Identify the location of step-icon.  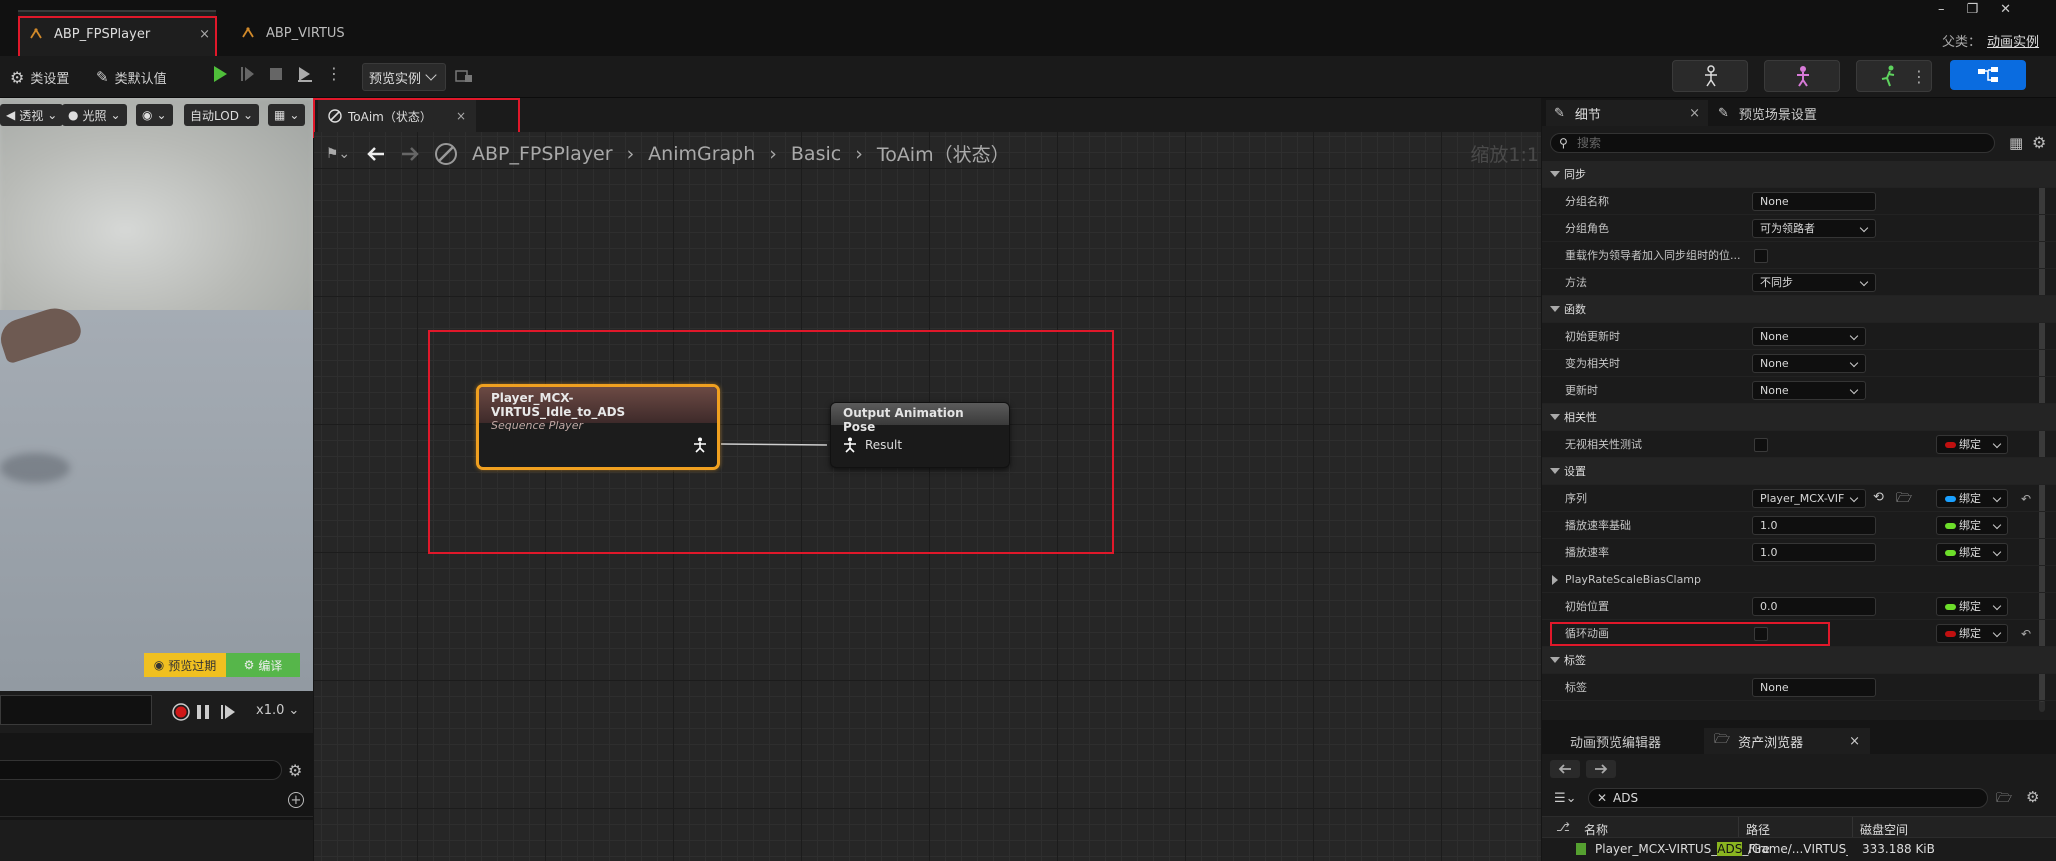
(248, 74).